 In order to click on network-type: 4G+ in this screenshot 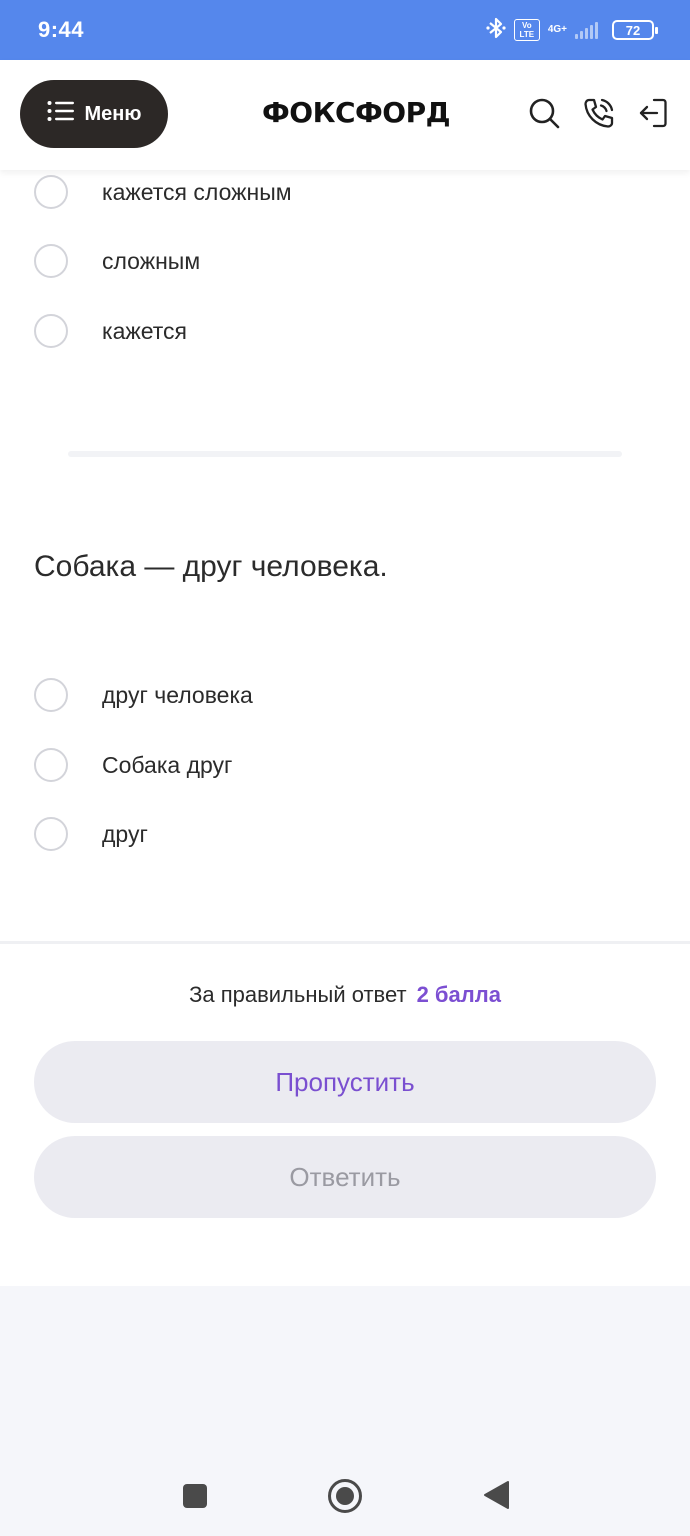, I will do `click(557, 30)`.